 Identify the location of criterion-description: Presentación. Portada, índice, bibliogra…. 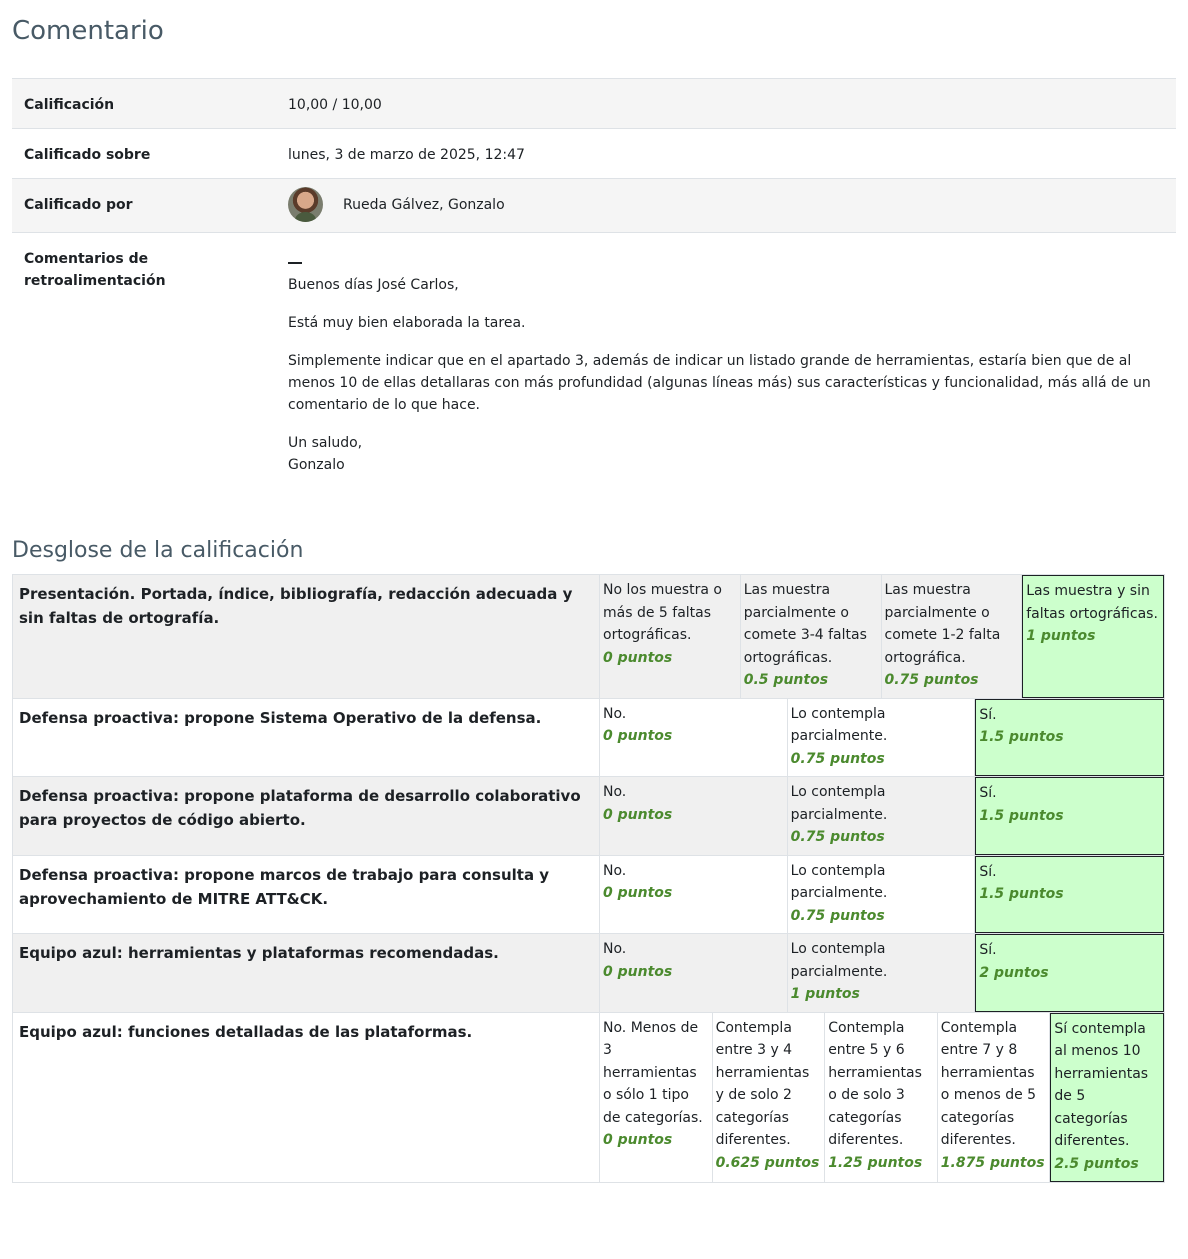
(306, 636).